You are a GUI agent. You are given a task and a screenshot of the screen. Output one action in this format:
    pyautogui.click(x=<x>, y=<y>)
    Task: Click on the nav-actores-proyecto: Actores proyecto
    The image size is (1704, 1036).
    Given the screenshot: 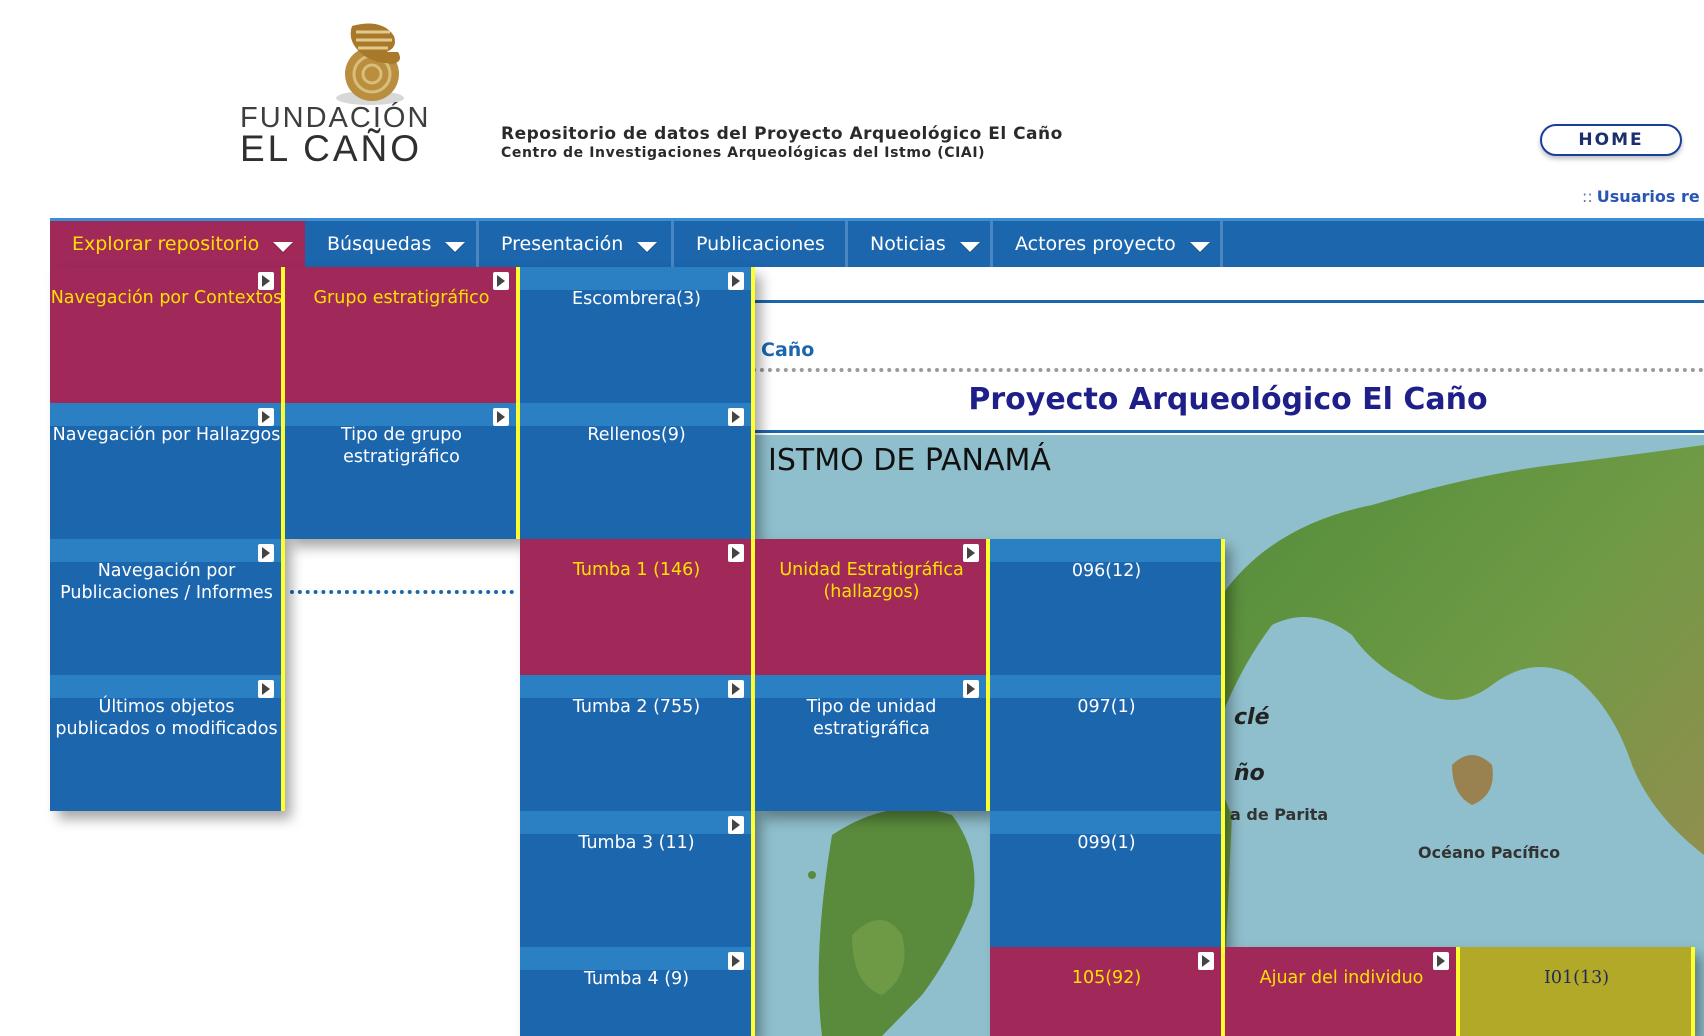 What is the action you would take?
    pyautogui.click(x=1108, y=244)
    